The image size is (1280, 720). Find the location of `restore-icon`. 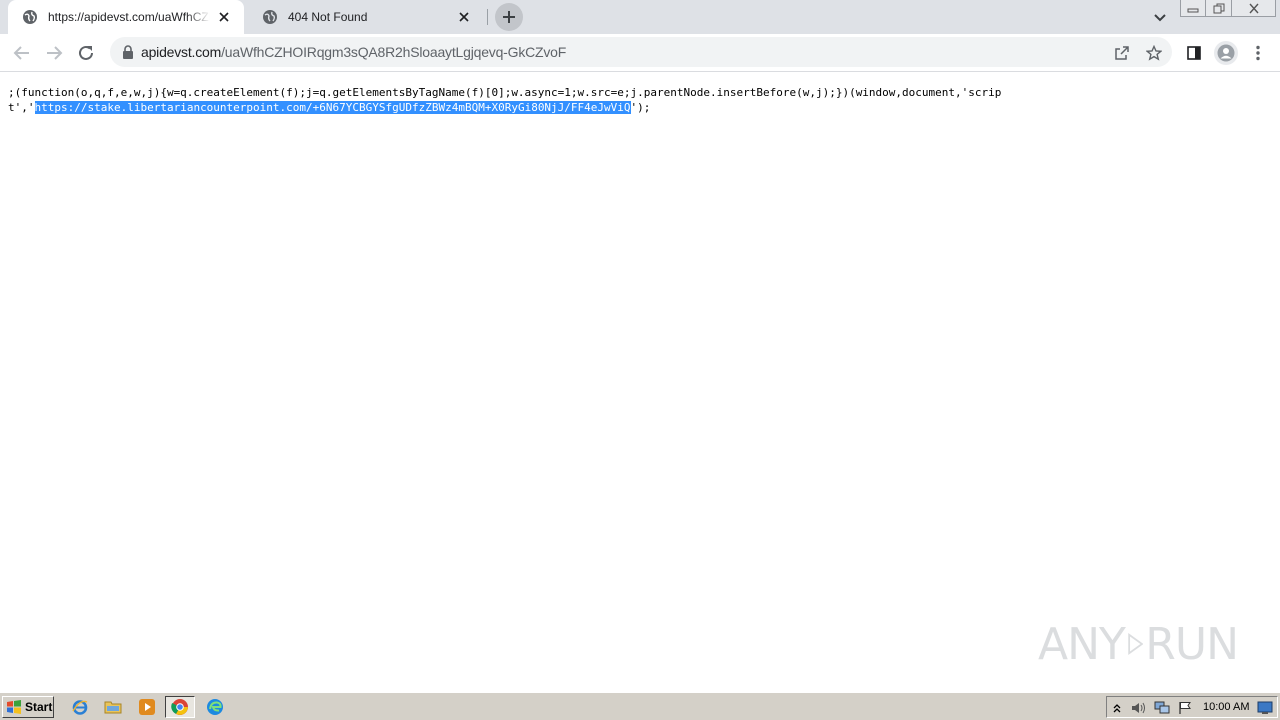

restore-icon is located at coordinates (1218, 8).